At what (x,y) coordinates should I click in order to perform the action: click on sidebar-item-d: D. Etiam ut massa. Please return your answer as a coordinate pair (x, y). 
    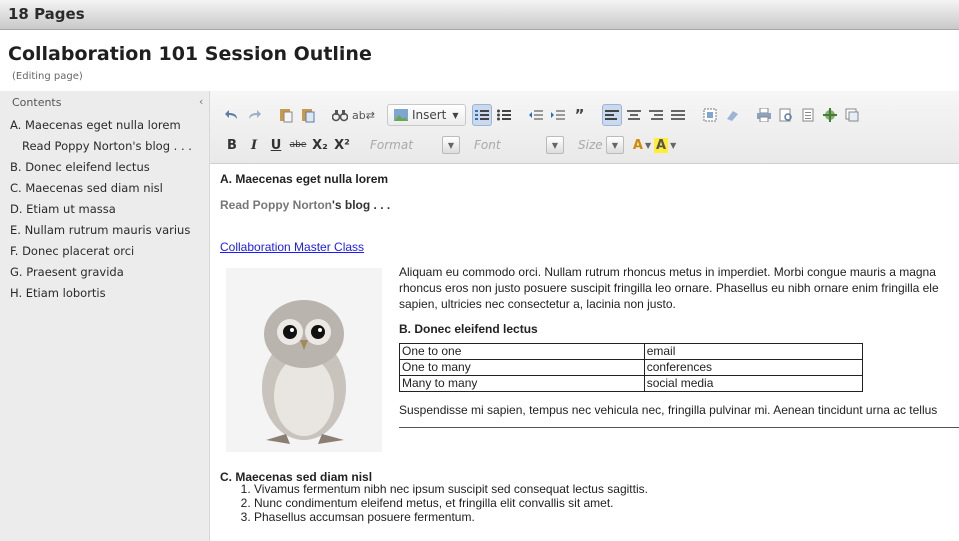
    Looking at the image, I should click on (105, 209).